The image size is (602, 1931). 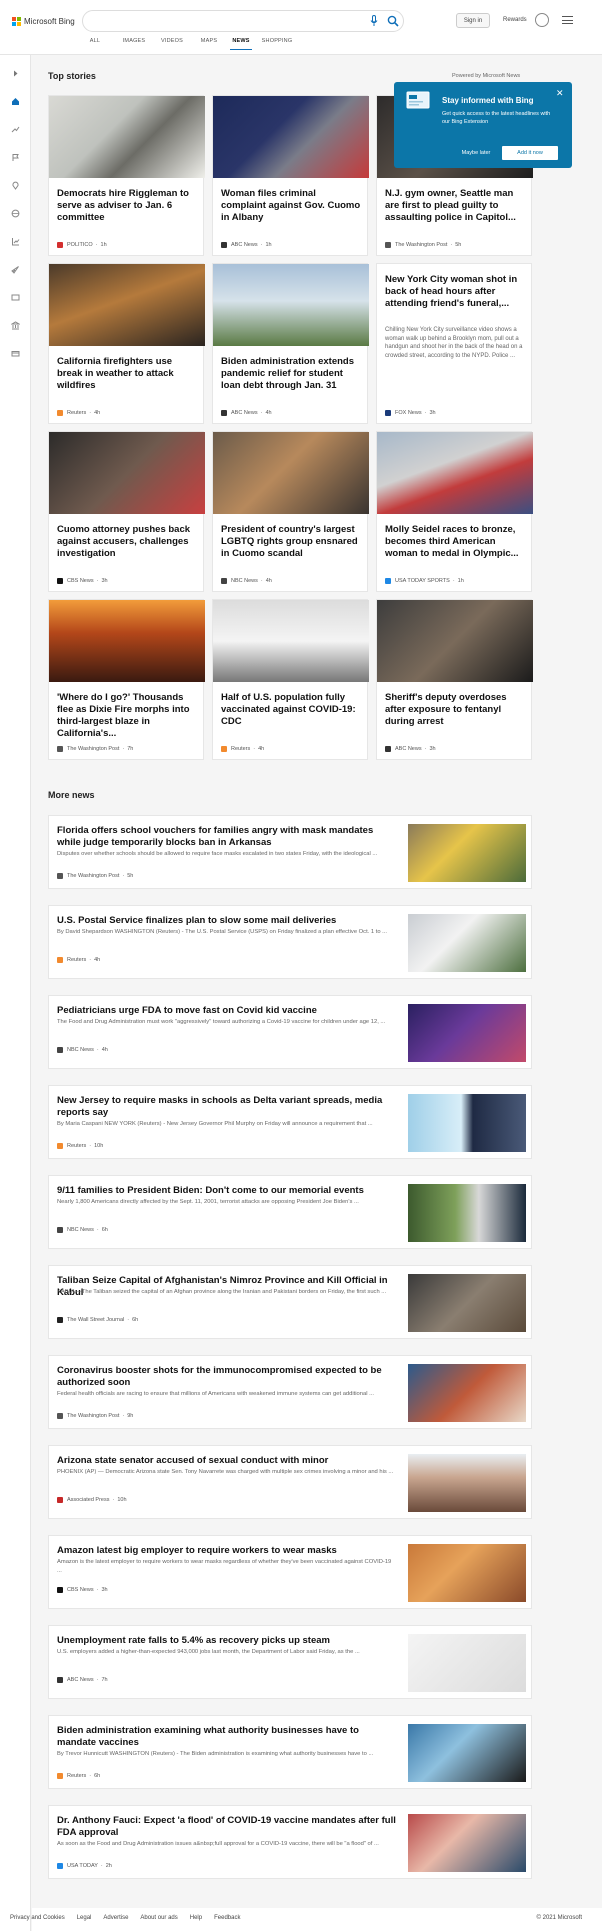 I want to click on tab-images: IMAGES, so click(x=134, y=44).